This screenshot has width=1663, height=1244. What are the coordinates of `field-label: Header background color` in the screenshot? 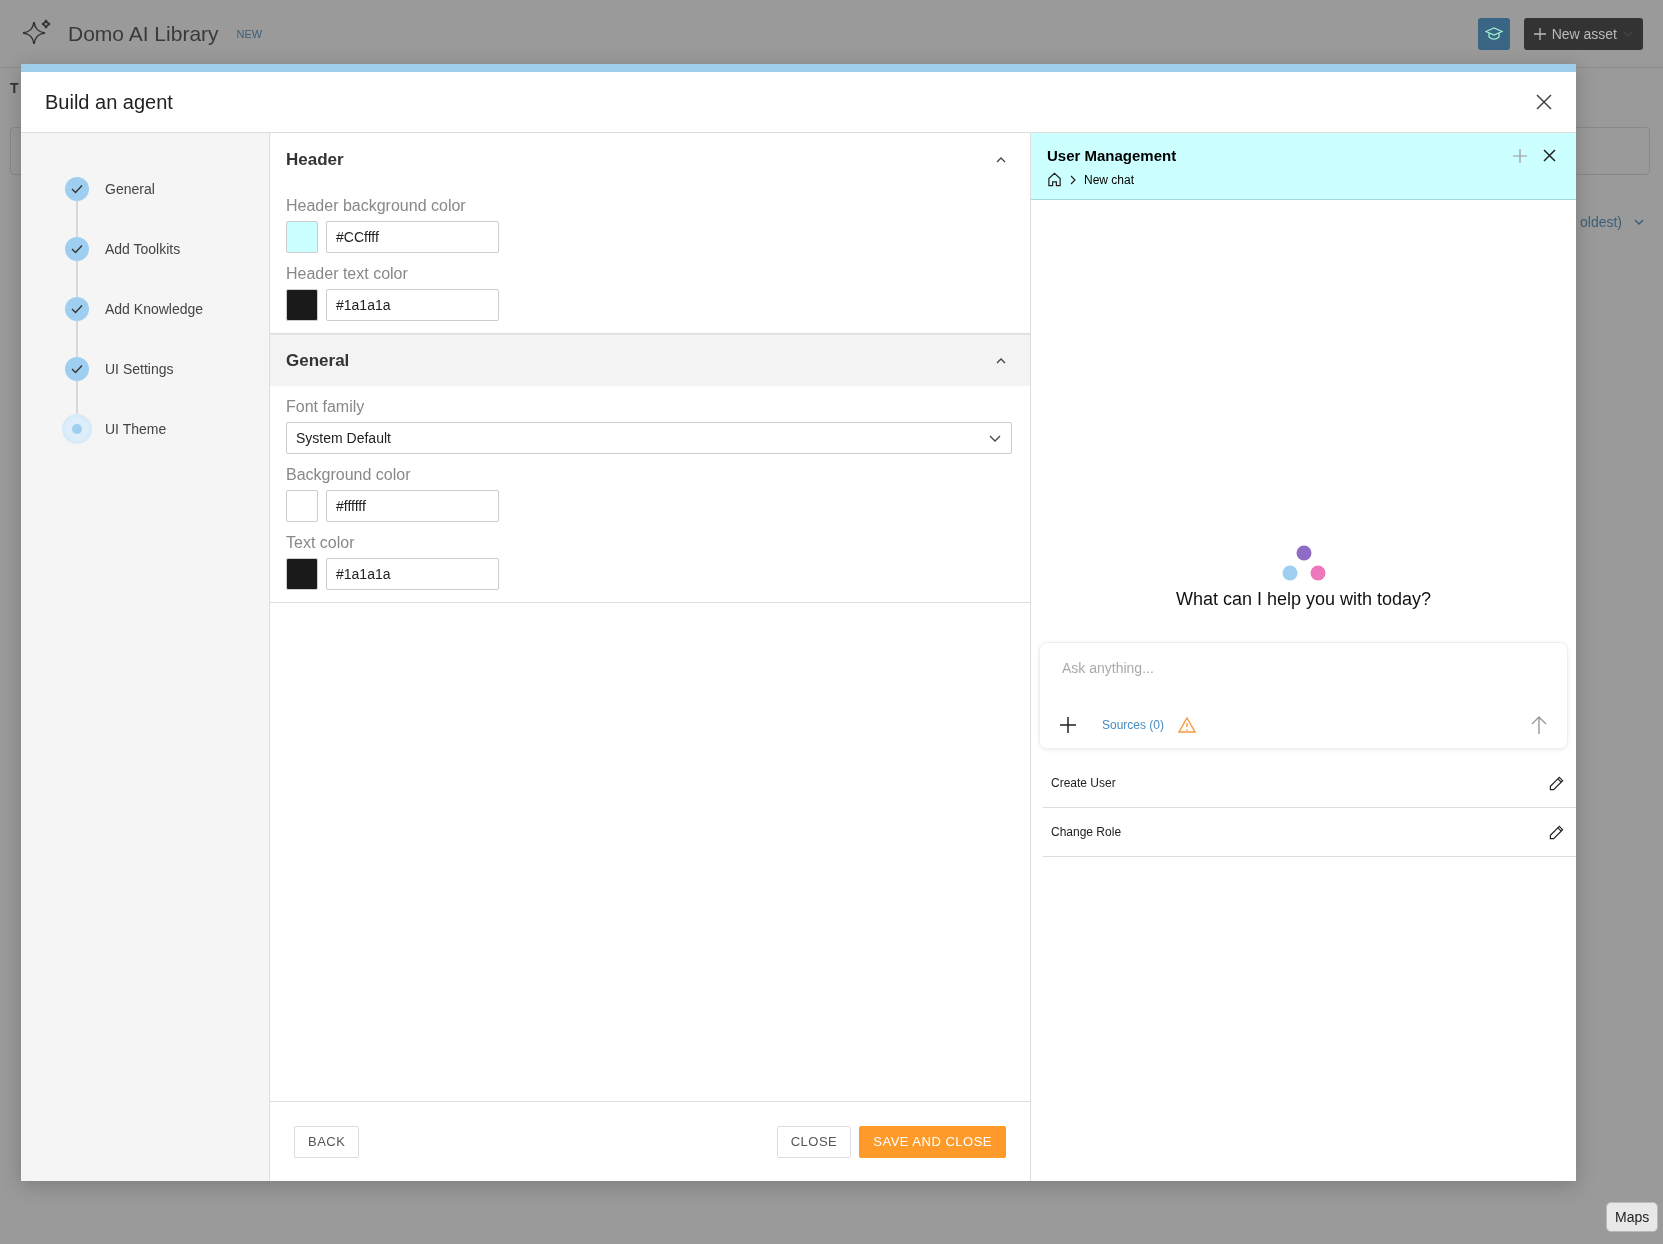 It's located at (376, 206).